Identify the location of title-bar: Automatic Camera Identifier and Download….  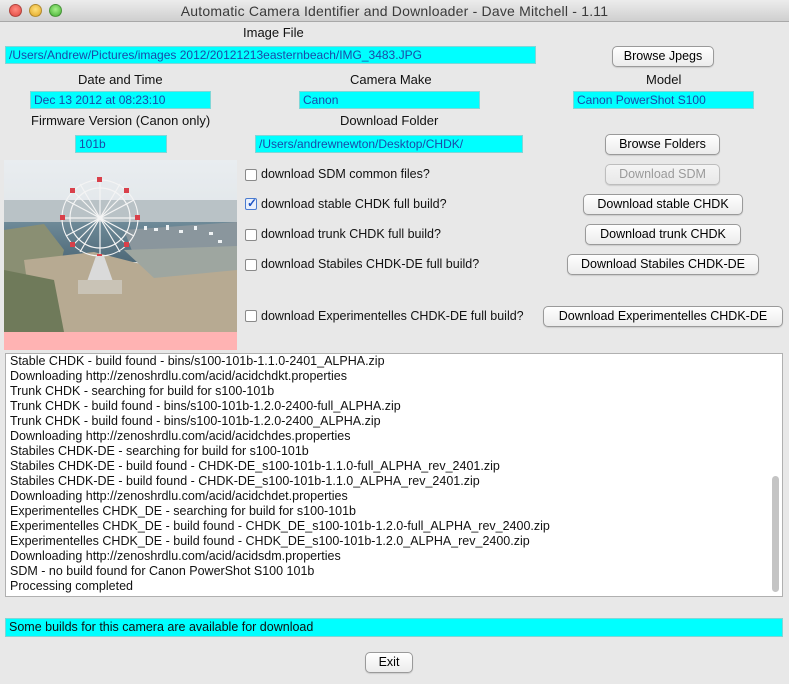
(394, 11).